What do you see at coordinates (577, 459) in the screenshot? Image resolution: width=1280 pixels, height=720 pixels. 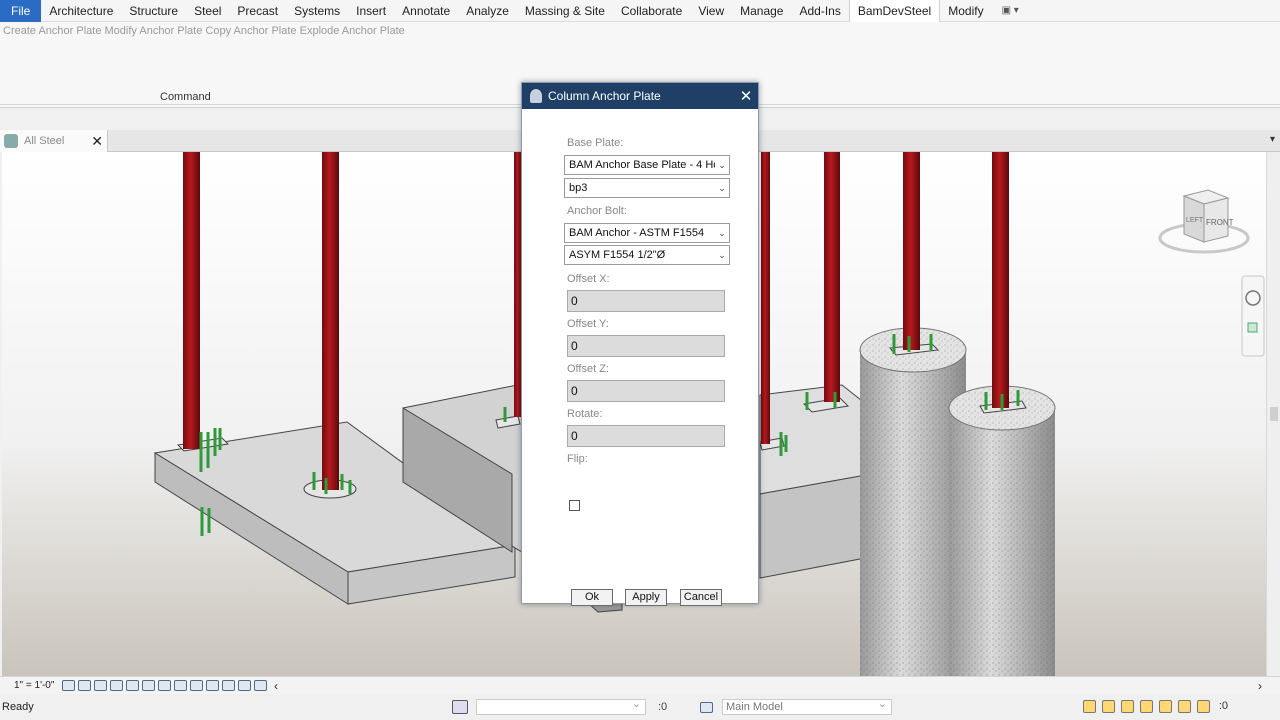 I see `flip-label: Flip:` at bounding box center [577, 459].